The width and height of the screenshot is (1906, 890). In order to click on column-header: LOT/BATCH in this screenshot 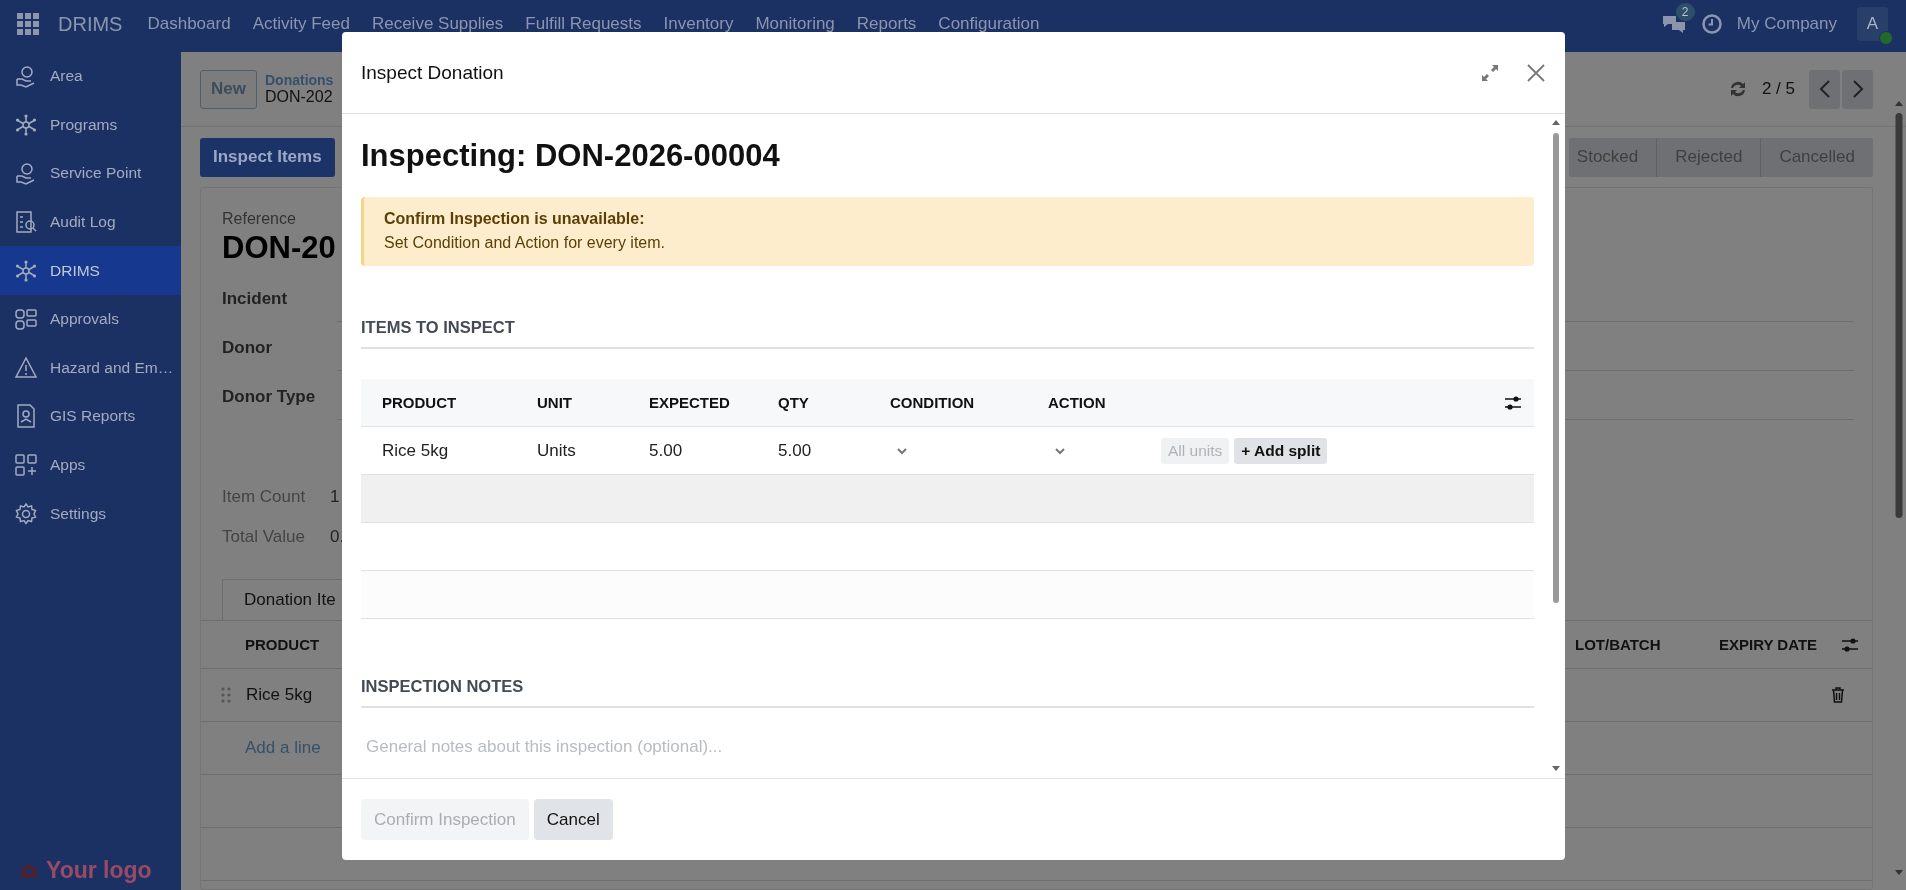, I will do `click(1618, 644)`.